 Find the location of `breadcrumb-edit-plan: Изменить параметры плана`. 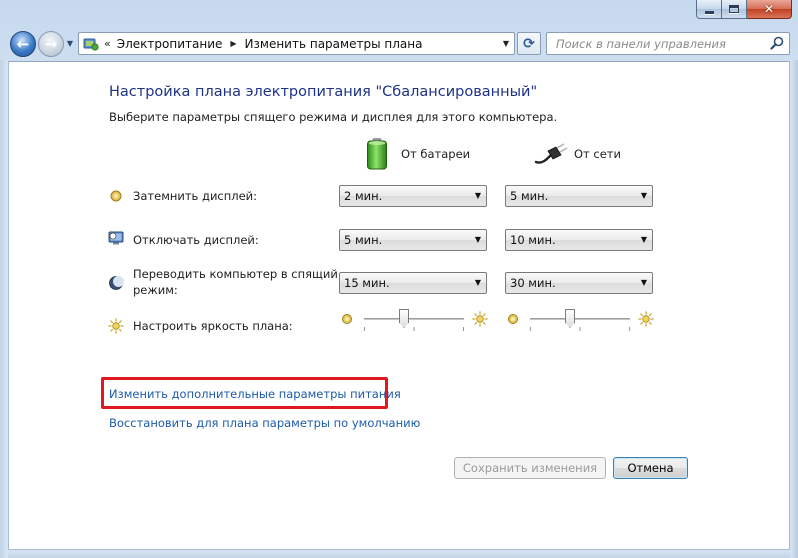

breadcrumb-edit-plan: Изменить параметры плана is located at coordinates (334, 44).